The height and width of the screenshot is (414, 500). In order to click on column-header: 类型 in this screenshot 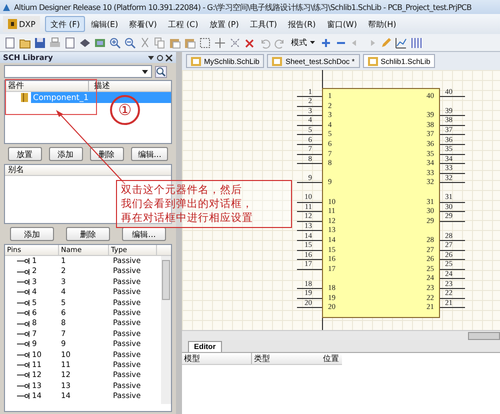, I will do `click(286, 358)`.